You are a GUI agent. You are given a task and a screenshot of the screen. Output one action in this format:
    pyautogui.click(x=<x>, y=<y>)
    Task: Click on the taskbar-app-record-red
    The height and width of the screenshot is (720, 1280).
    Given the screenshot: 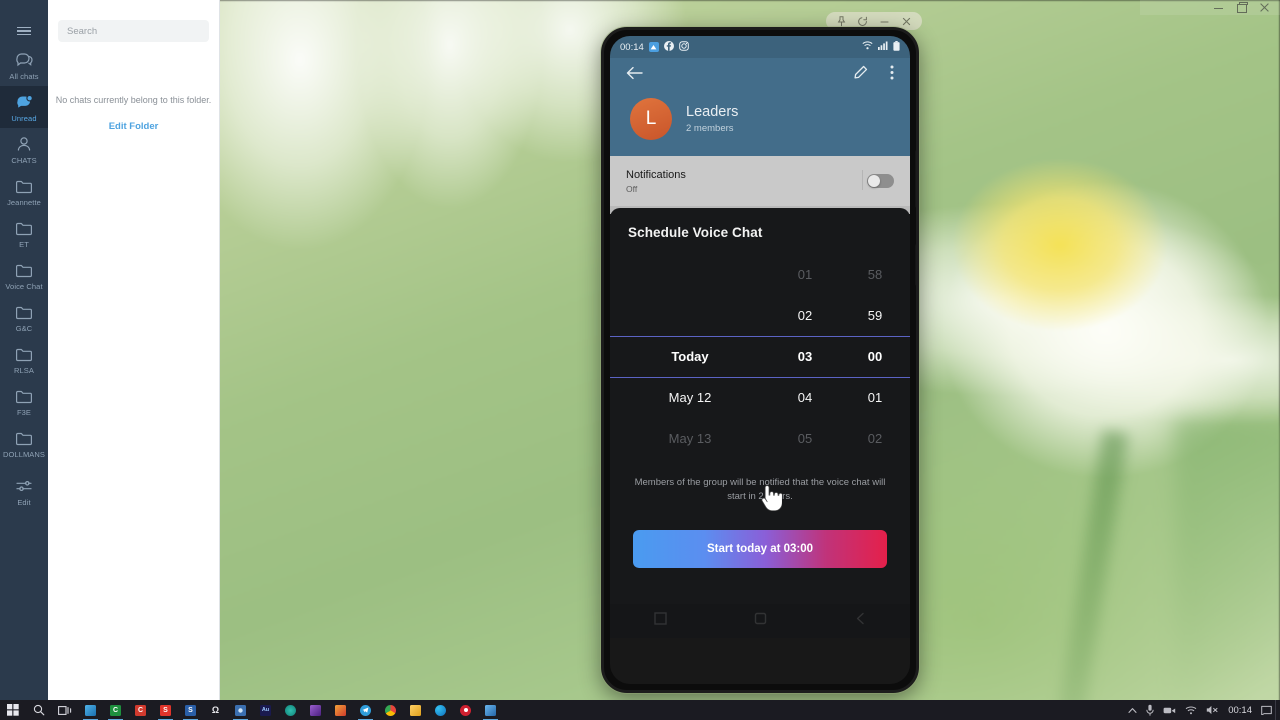 What is the action you would take?
    pyautogui.click(x=465, y=710)
    